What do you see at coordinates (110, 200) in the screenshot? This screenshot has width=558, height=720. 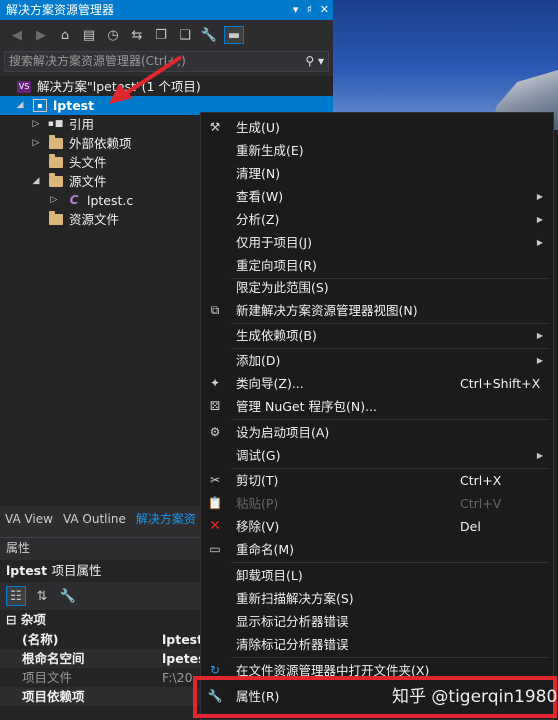 I see `tree-item-label: lptest.c` at bounding box center [110, 200].